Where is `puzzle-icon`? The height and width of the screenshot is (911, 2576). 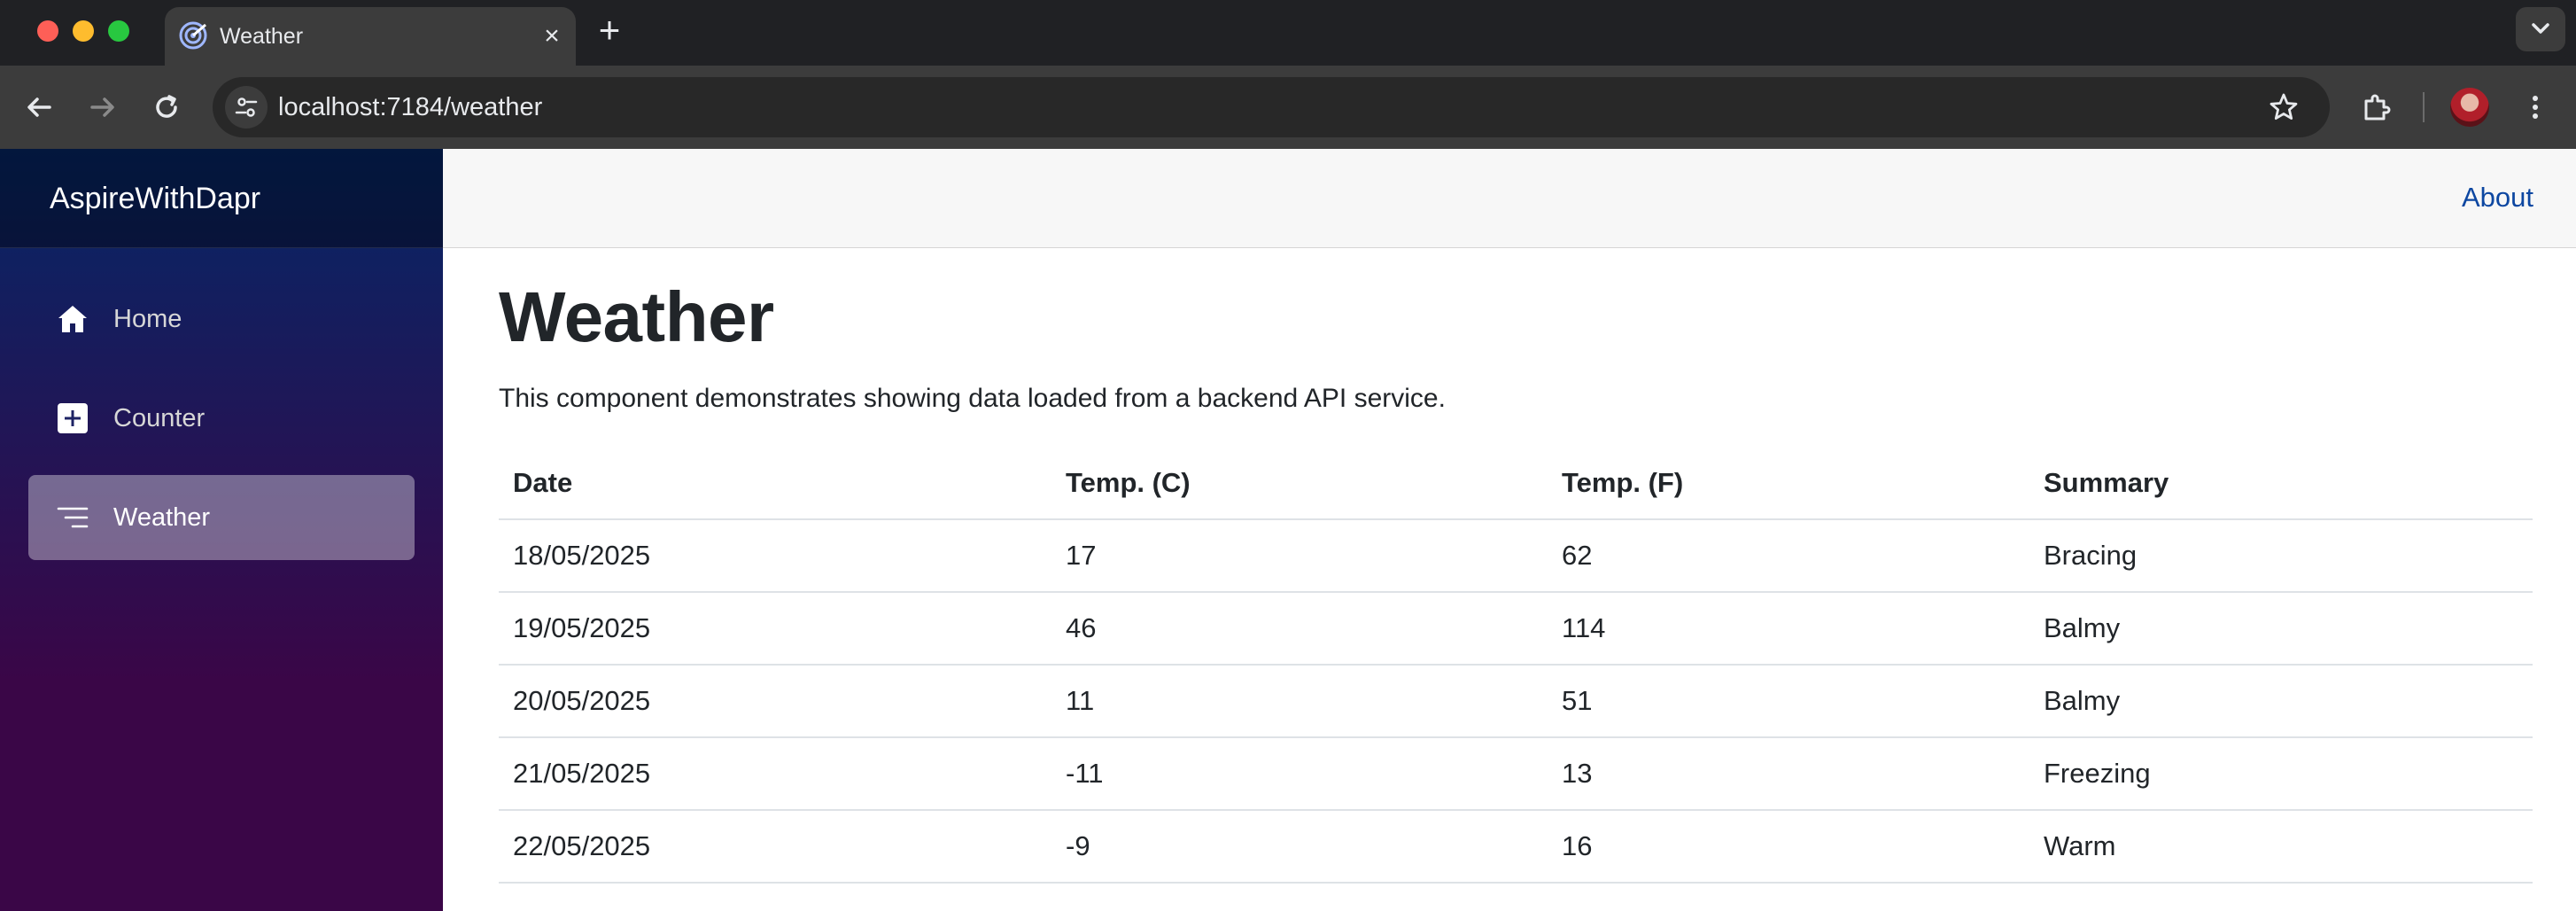 puzzle-icon is located at coordinates (2377, 107).